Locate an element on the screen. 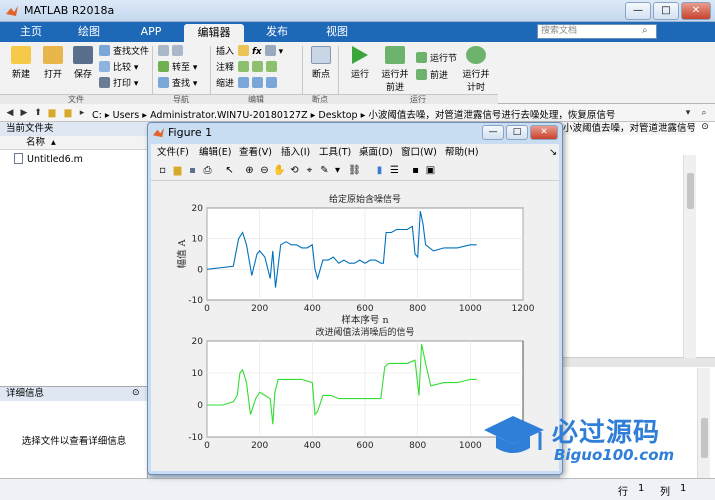  current-folder-panel: 当前文件夹 名称 ▴ Untitled6.m is located at coordinates (74, 254).